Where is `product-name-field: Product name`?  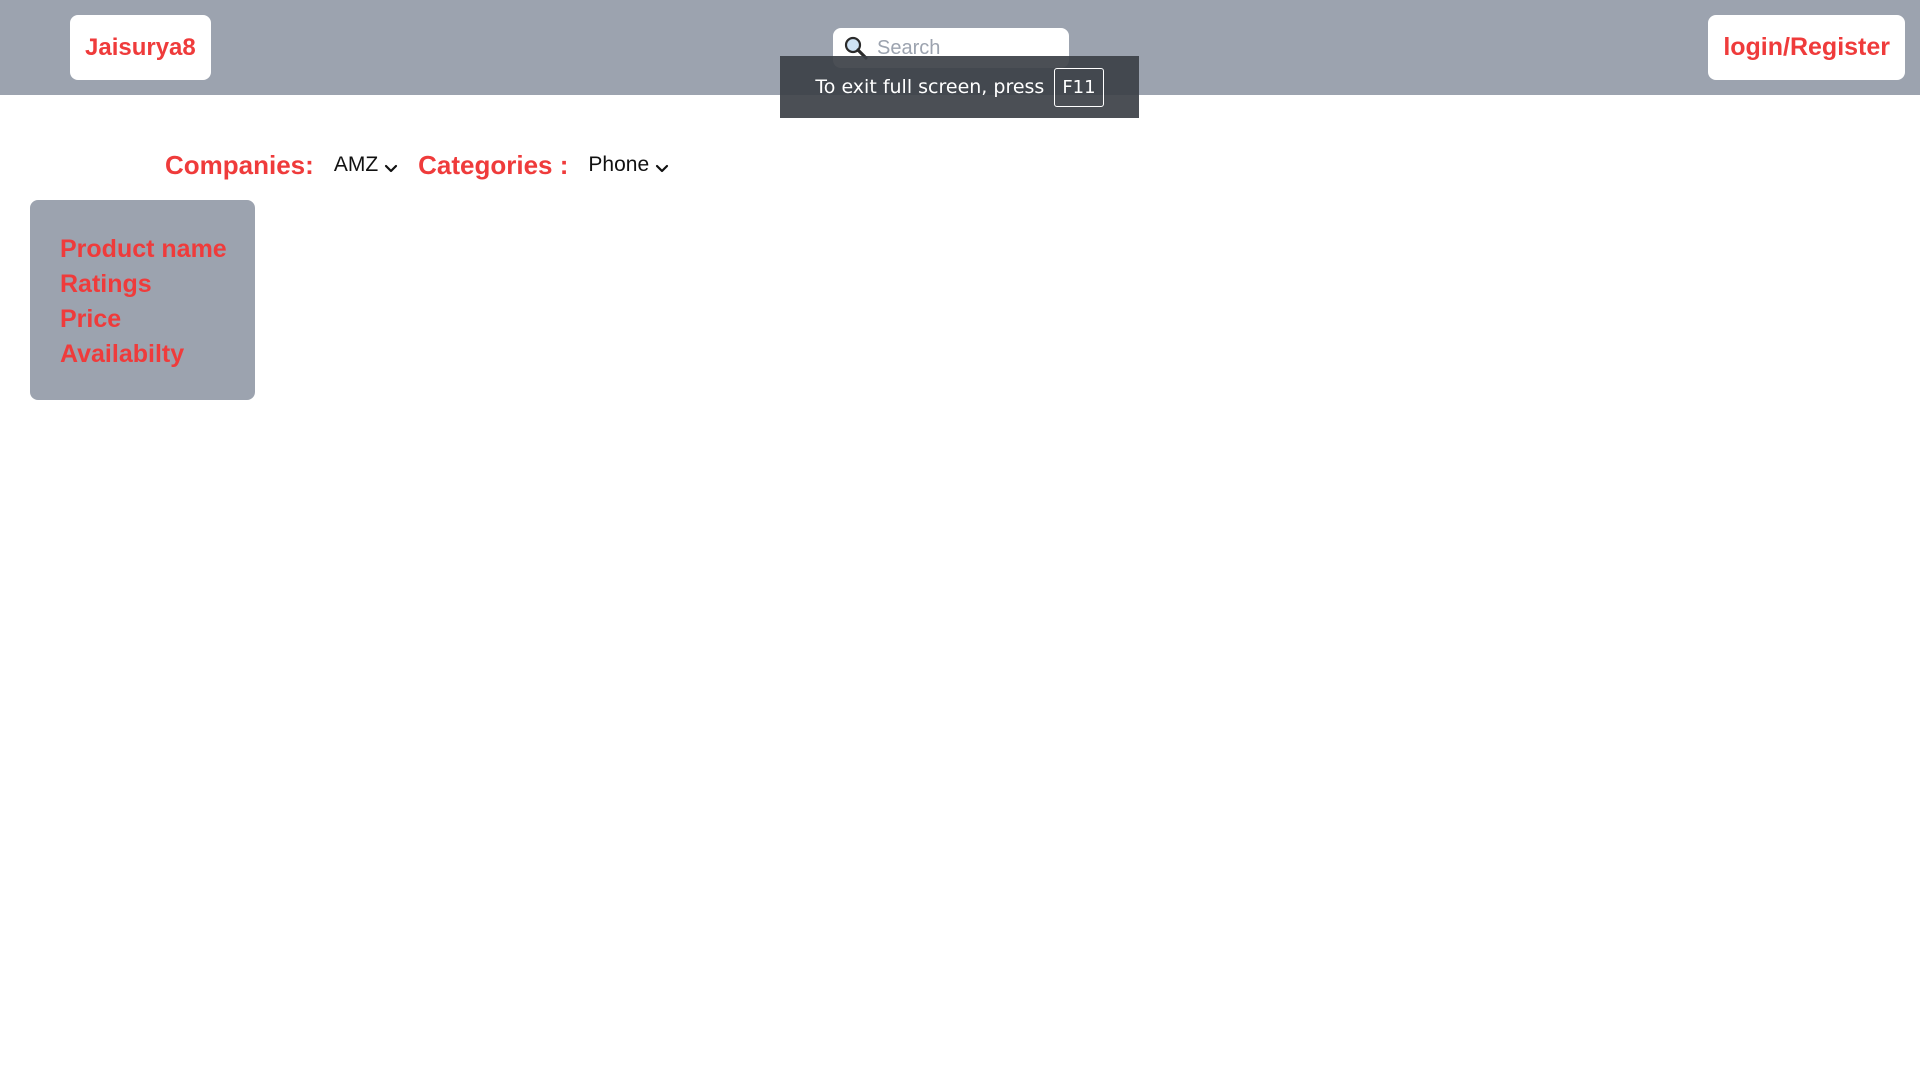
product-name-field: Product name is located at coordinates (143, 249).